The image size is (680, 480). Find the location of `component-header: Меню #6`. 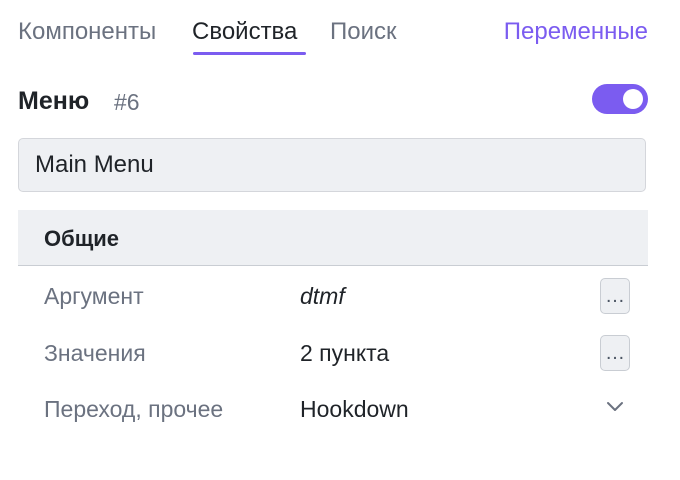

component-header: Меню #6 is located at coordinates (333, 101).